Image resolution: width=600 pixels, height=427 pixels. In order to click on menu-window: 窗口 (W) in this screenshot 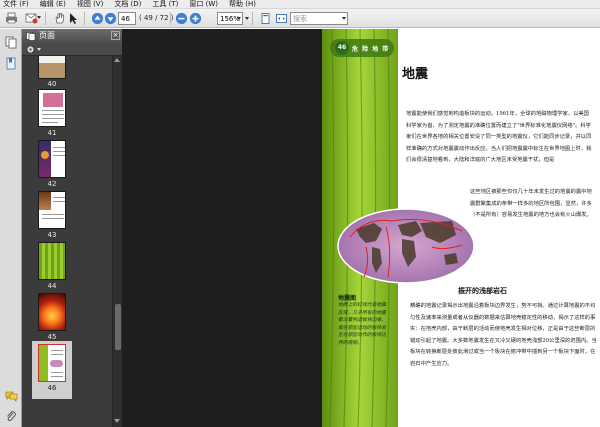, I will do `click(203, 4)`.